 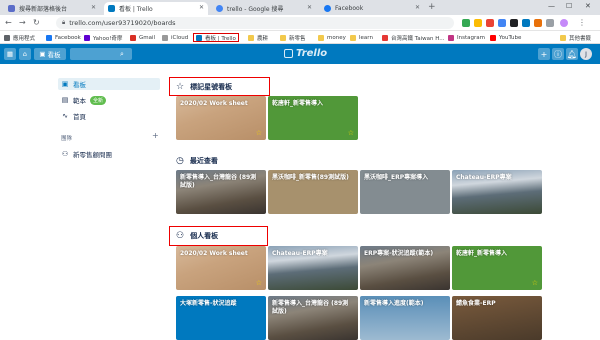 What do you see at coordinates (451, 37) in the screenshot?
I see `instagram-icon` at bounding box center [451, 37].